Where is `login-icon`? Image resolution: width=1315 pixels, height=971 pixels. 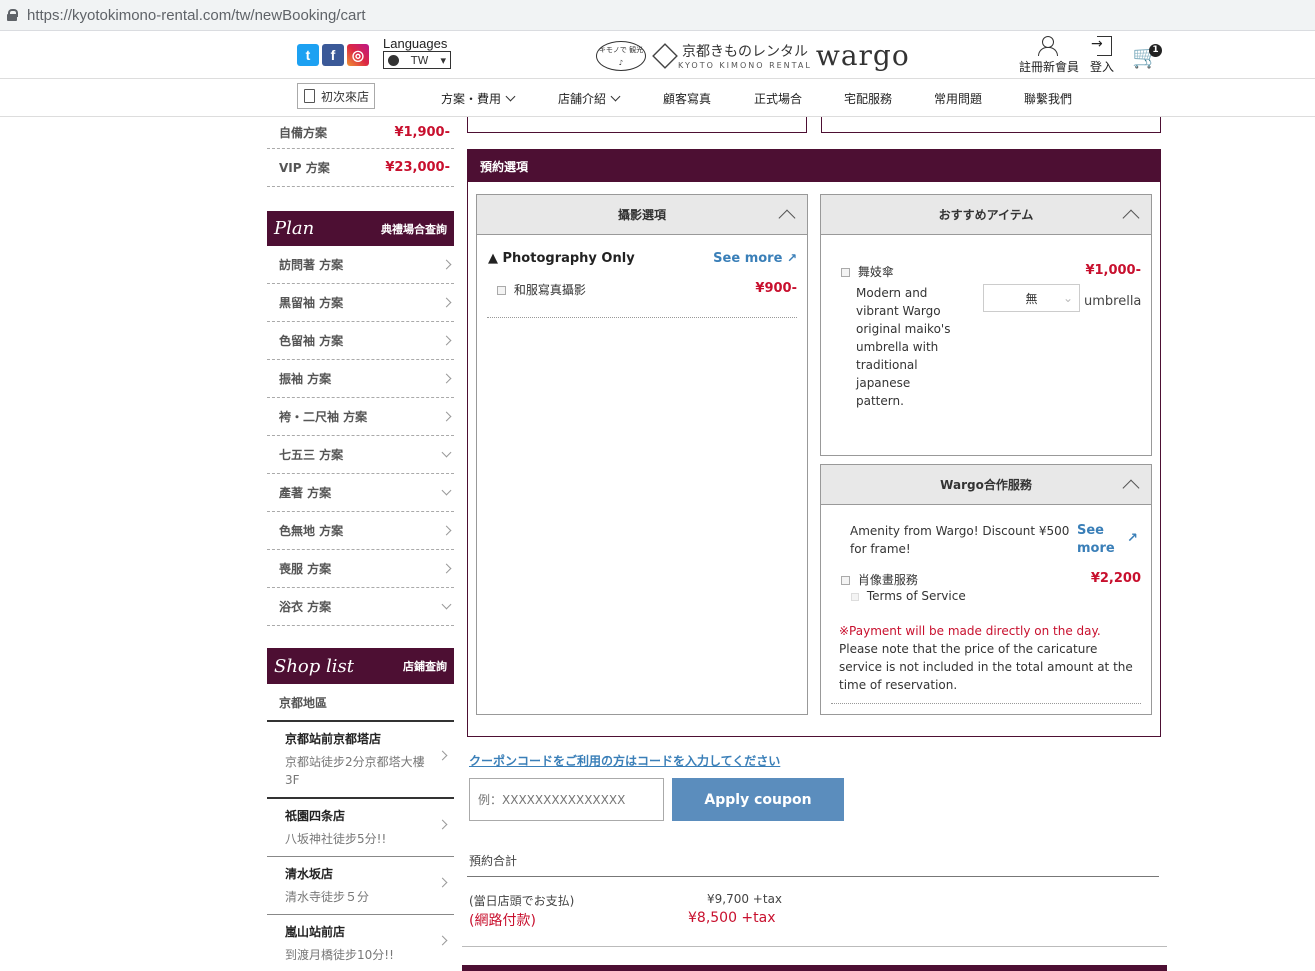 login-icon is located at coordinates (1102, 46).